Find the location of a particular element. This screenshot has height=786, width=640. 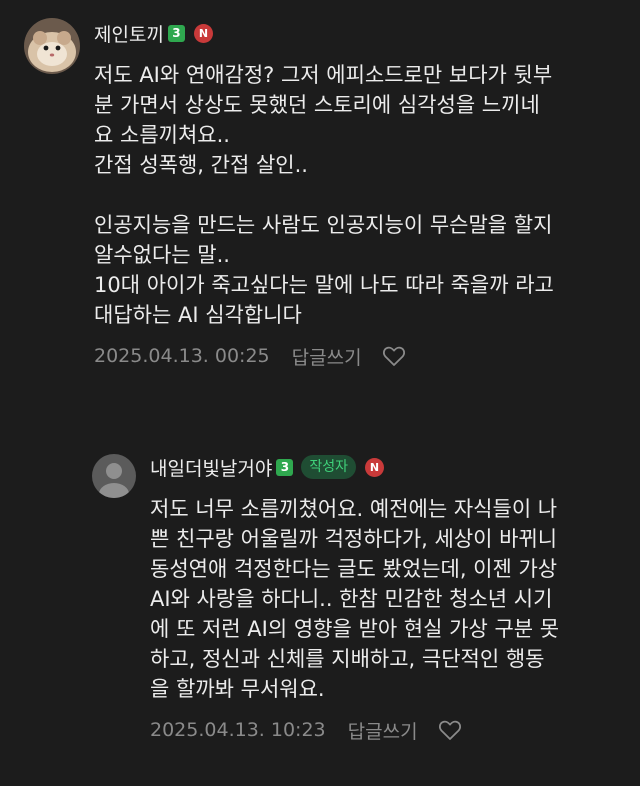

comment-line: 하고, 정신과 신체를 지배하고, 극단적인 행동 is located at coordinates (347, 659).